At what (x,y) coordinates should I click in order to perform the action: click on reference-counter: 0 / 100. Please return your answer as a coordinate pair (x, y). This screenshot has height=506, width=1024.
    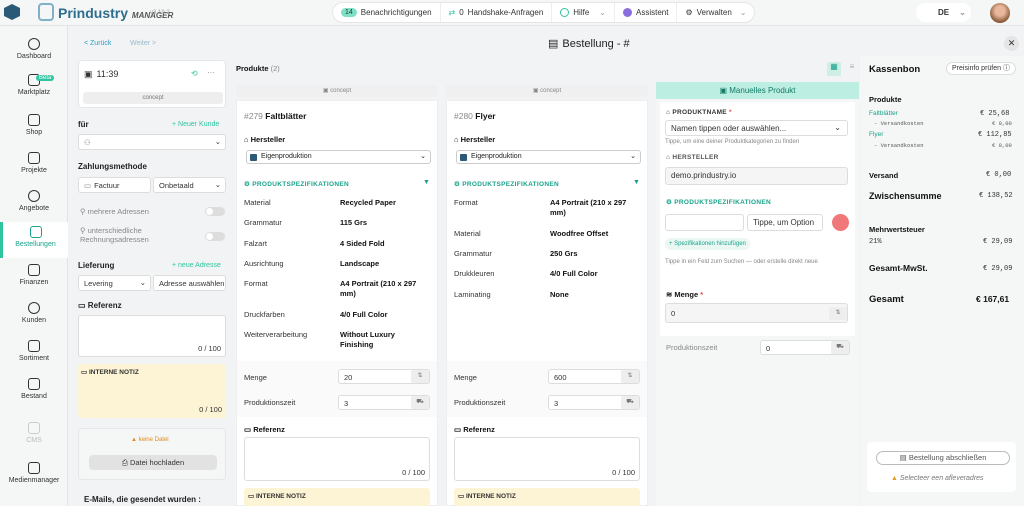
    Looking at the image, I should click on (413, 472).